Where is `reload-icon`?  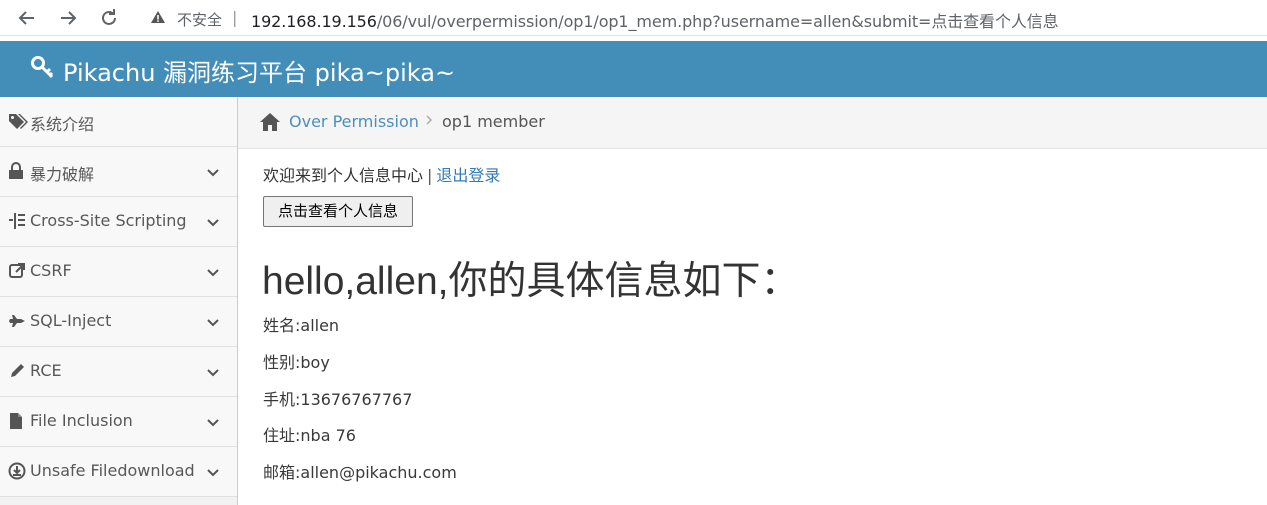
reload-icon is located at coordinates (109, 18).